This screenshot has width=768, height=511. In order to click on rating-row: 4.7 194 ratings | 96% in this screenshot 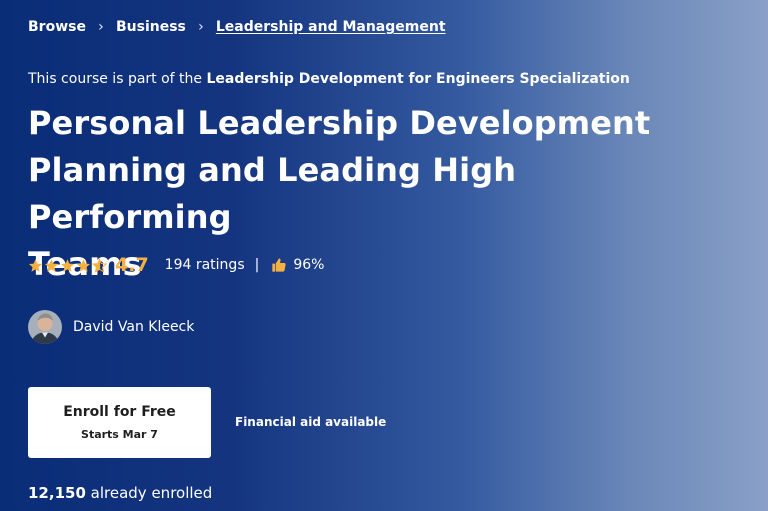, I will do `click(176, 265)`.